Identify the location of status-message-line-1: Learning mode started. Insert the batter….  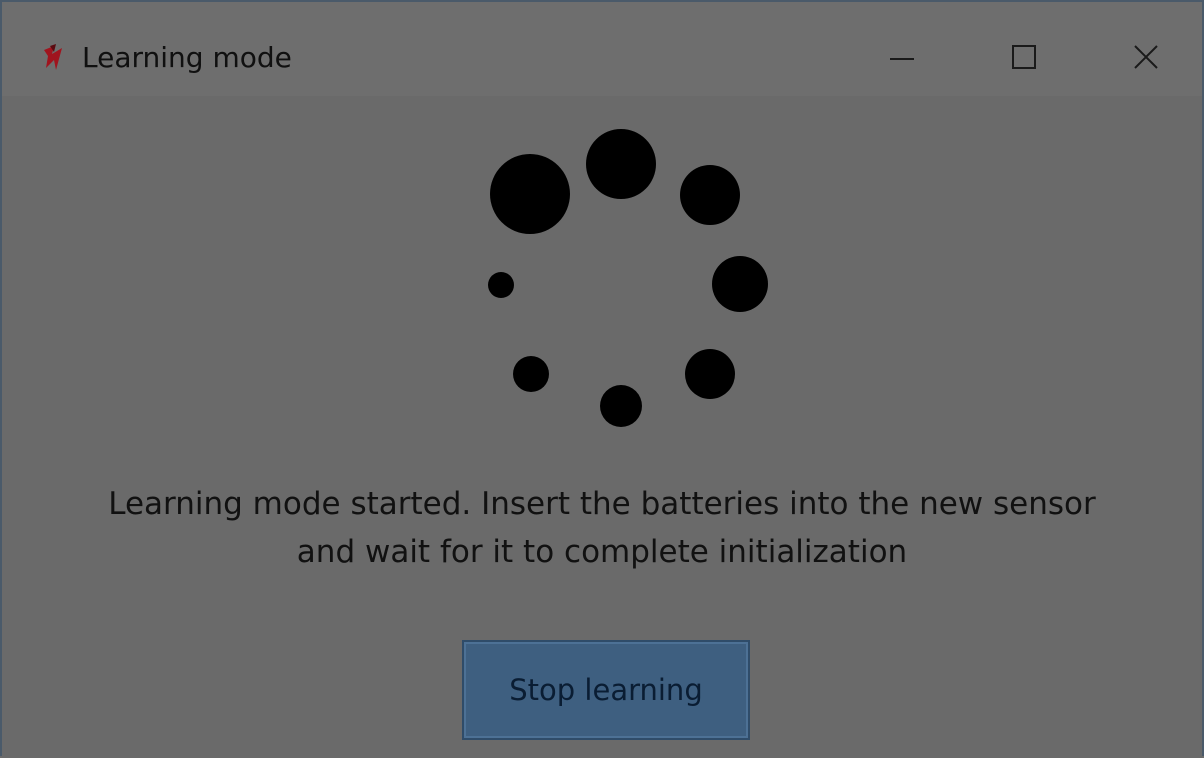
(602, 504).